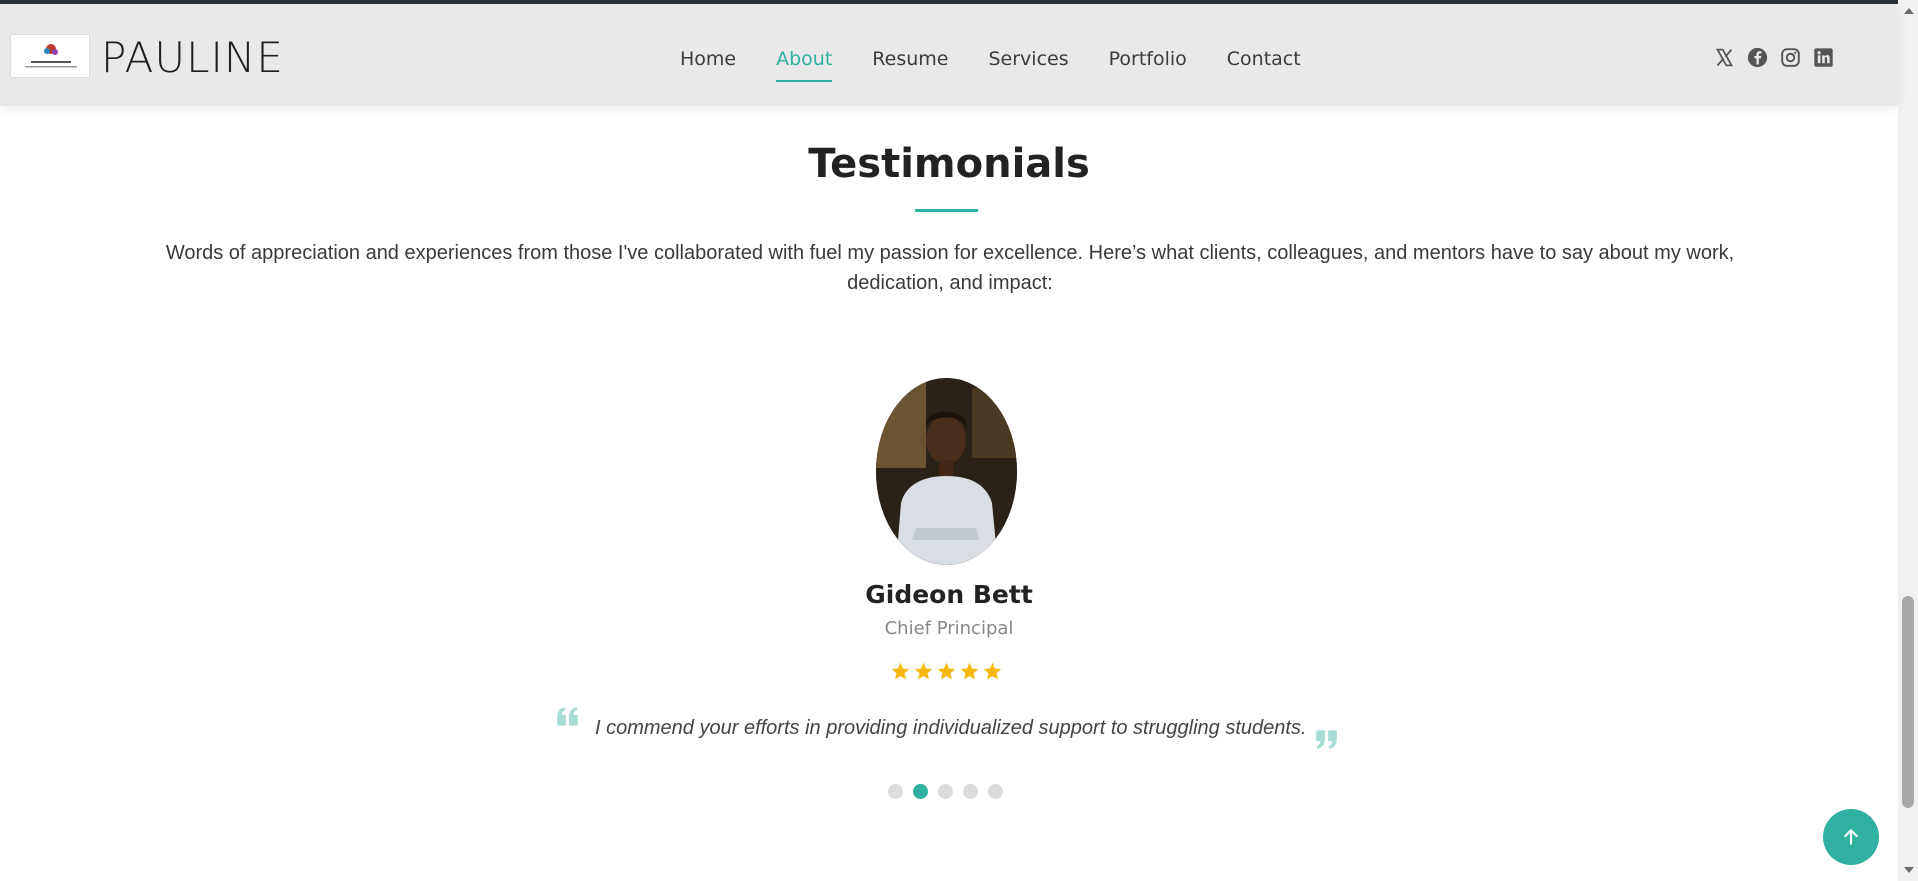 The width and height of the screenshot is (1918, 881). Describe the element at coordinates (1909, 11) in the screenshot. I see `scroll-up-arrow-icon` at that location.